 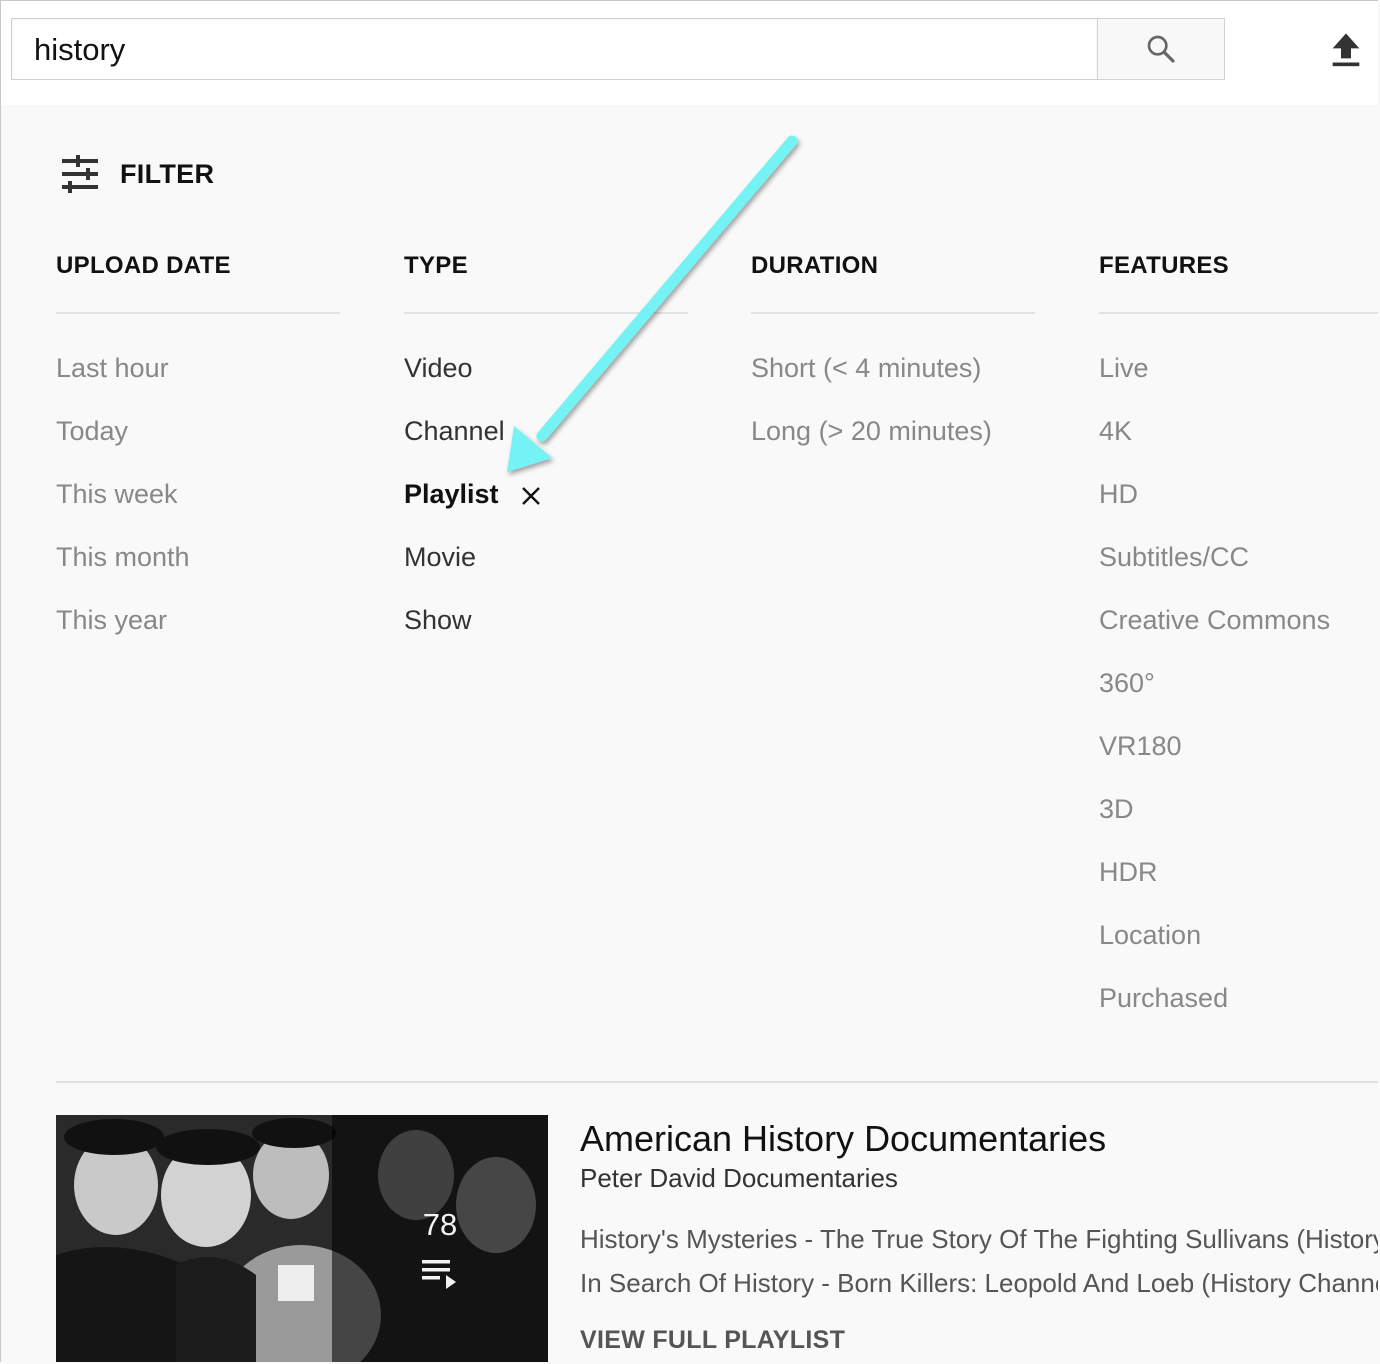 I want to click on search-icon, so click(x=1161, y=49).